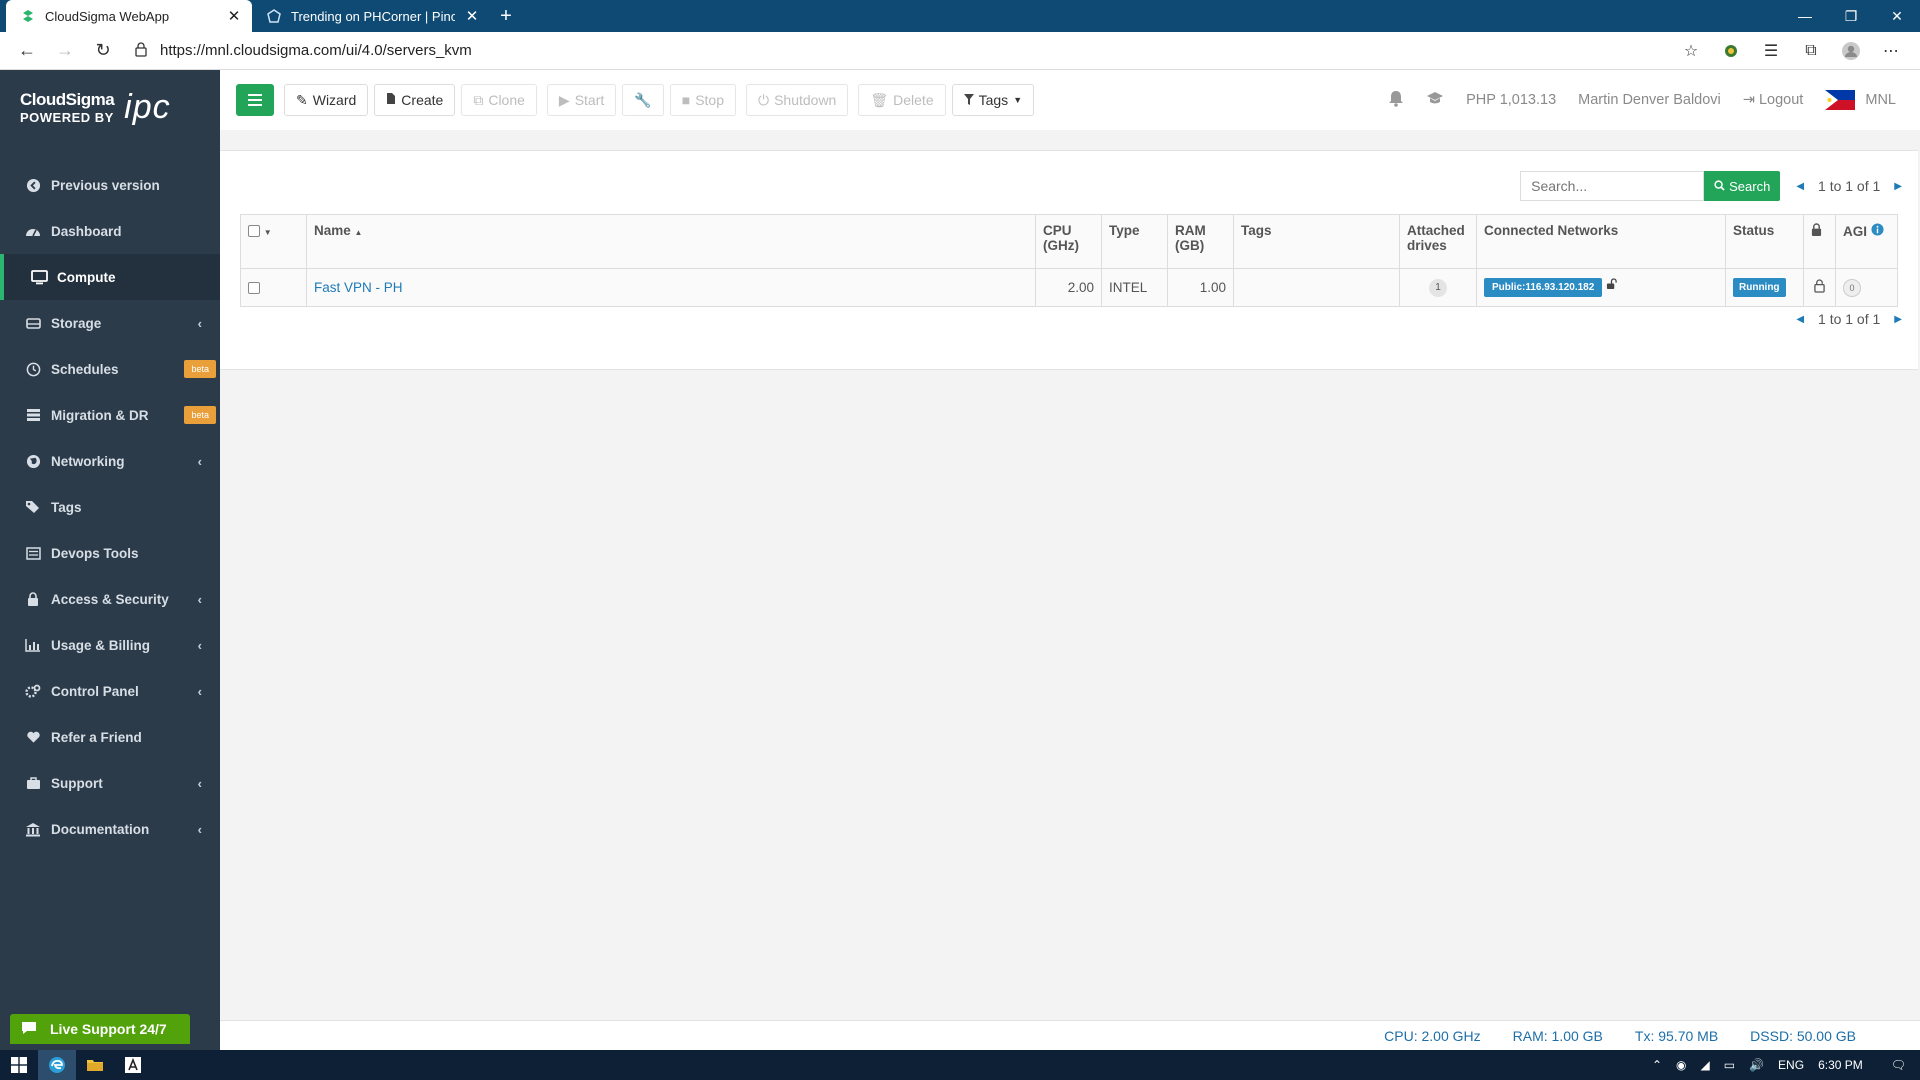 The width and height of the screenshot is (1920, 1080). I want to click on caret-down-icon: ▼, so click(268, 232).